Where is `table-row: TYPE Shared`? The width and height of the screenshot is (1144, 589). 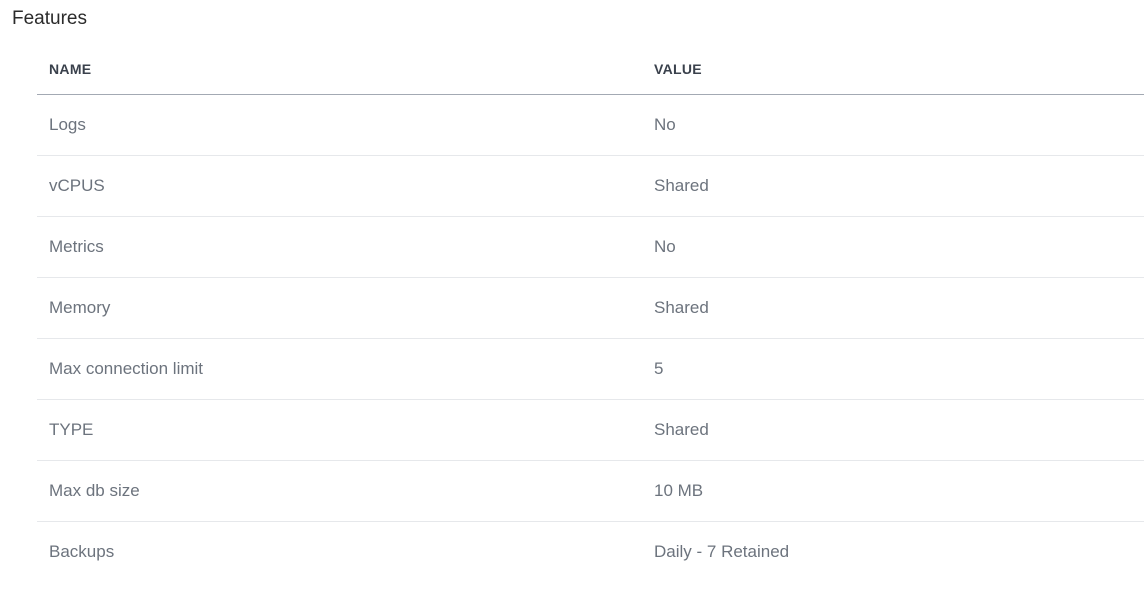
table-row: TYPE Shared is located at coordinates (590, 430).